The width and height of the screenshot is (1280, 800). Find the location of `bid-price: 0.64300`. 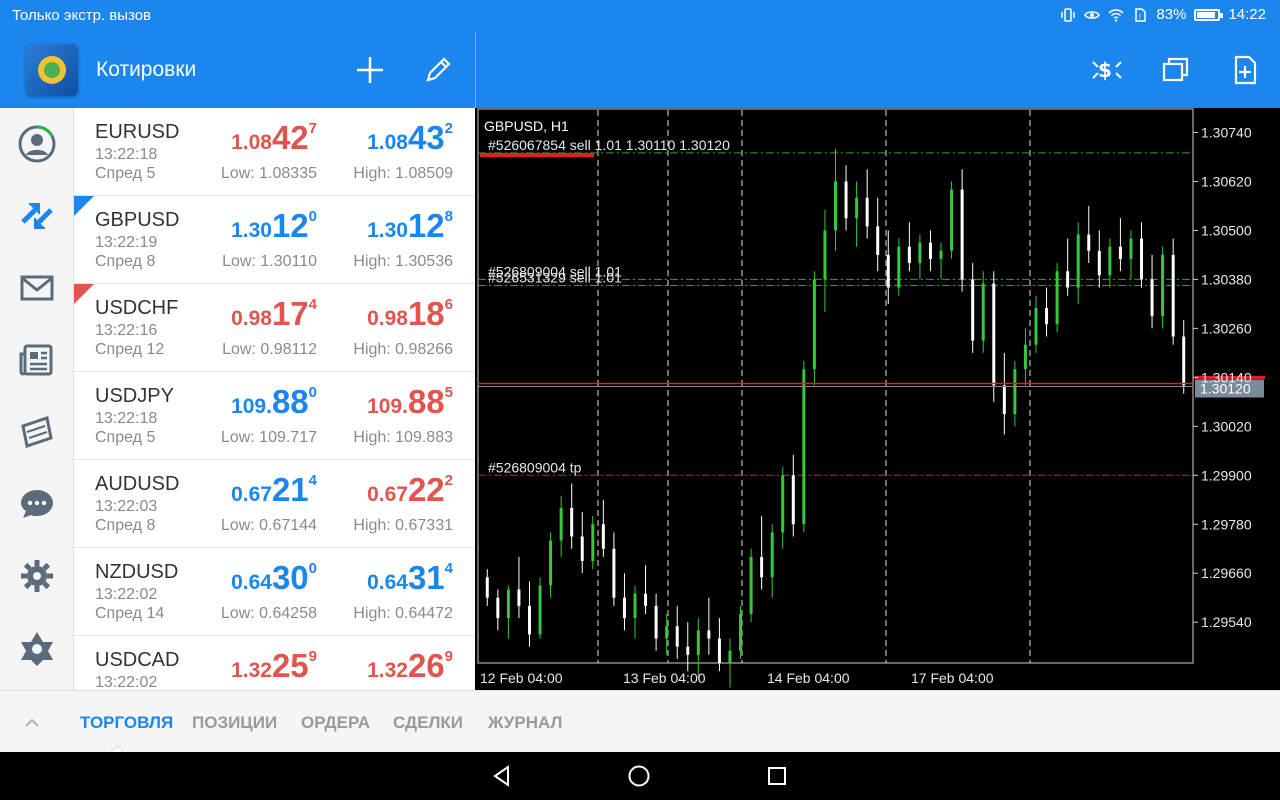

bid-price: 0.64300 is located at coordinates (242, 577).